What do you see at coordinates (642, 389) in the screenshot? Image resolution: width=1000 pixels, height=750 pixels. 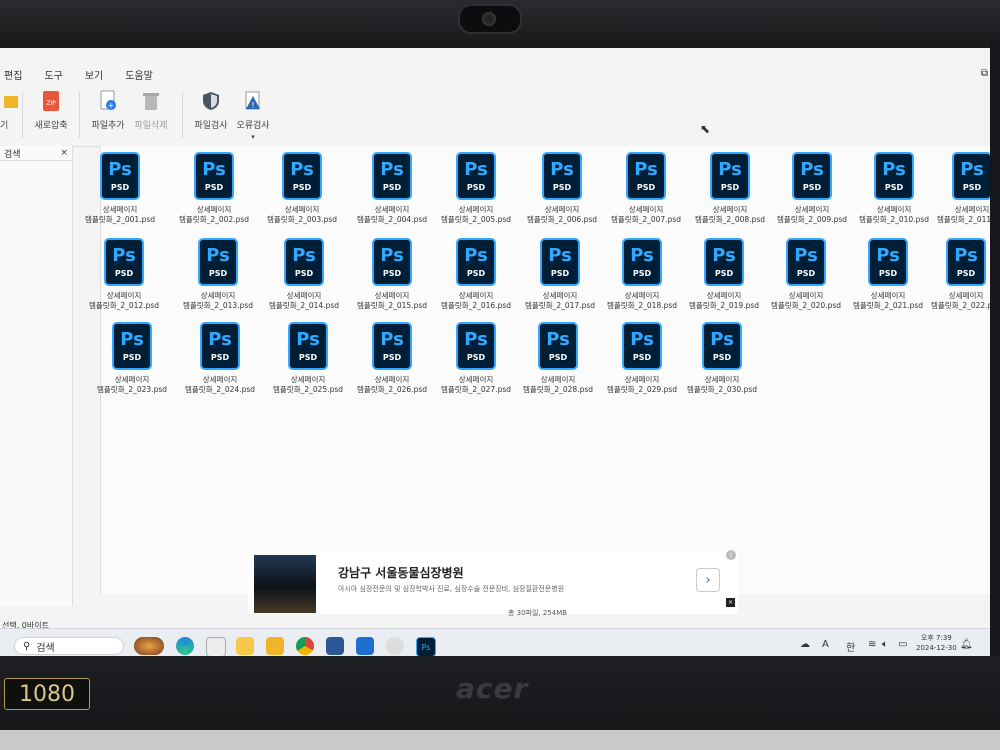 I see `file-name-line2: 템플릿화_2_029.psd` at bounding box center [642, 389].